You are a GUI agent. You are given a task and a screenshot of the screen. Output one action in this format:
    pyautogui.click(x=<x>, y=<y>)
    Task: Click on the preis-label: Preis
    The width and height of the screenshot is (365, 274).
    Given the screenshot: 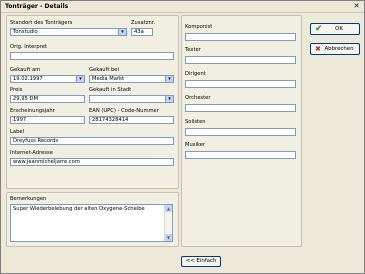 What is the action you would take?
    pyautogui.click(x=16, y=90)
    